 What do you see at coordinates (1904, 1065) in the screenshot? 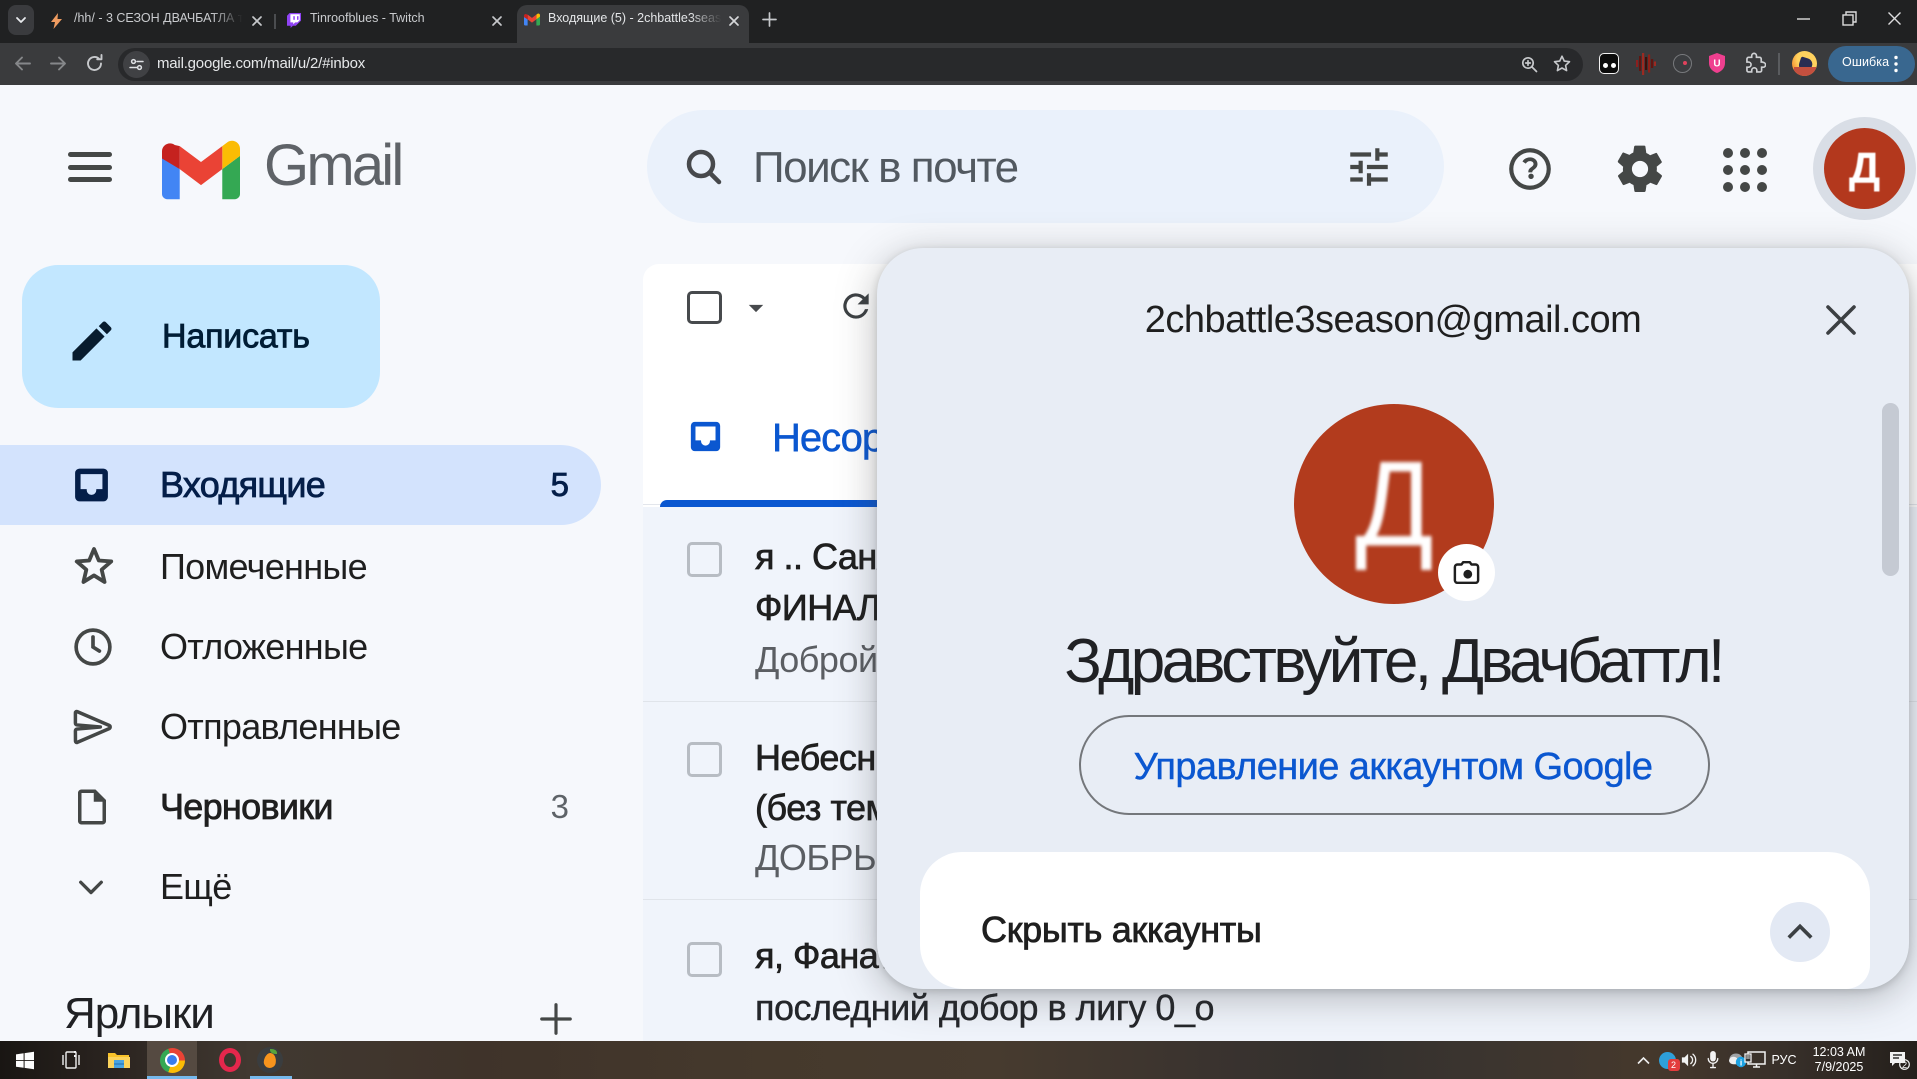
I see `svg-text: 2` at bounding box center [1904, 1065].